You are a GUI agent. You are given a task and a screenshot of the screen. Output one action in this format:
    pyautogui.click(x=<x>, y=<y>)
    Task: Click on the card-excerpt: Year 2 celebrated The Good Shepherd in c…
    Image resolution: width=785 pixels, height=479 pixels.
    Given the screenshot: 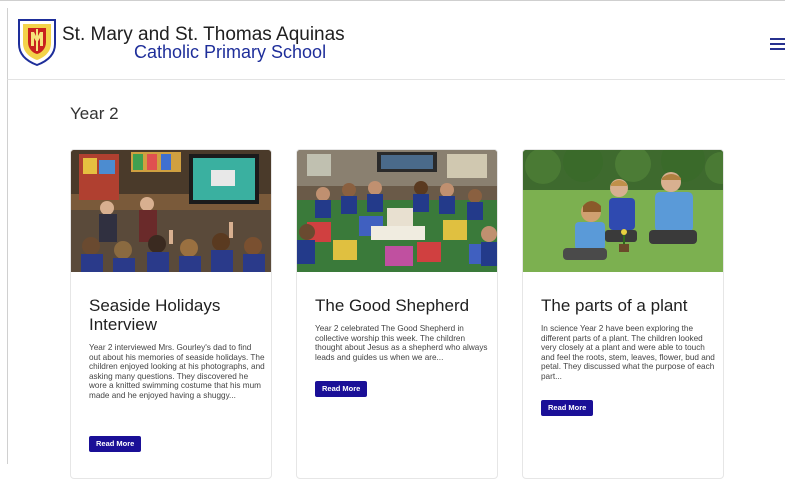 What is the action you would take?
    pyautogui.click(x=401, y=343)
    